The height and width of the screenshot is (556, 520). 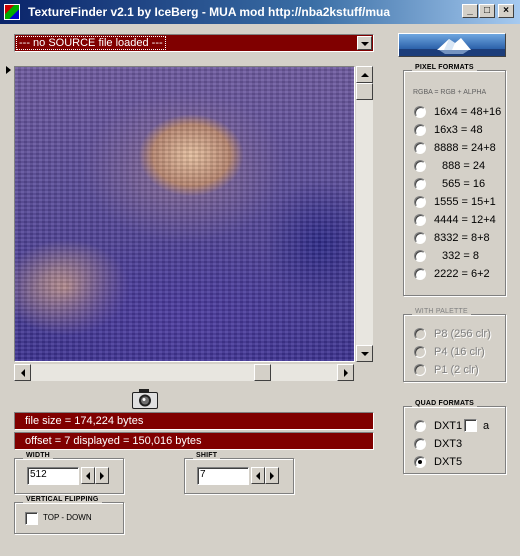 I want to click on source-file-dropdown: --- no SOURCE file loaded ---, so click(x=194, y=43).